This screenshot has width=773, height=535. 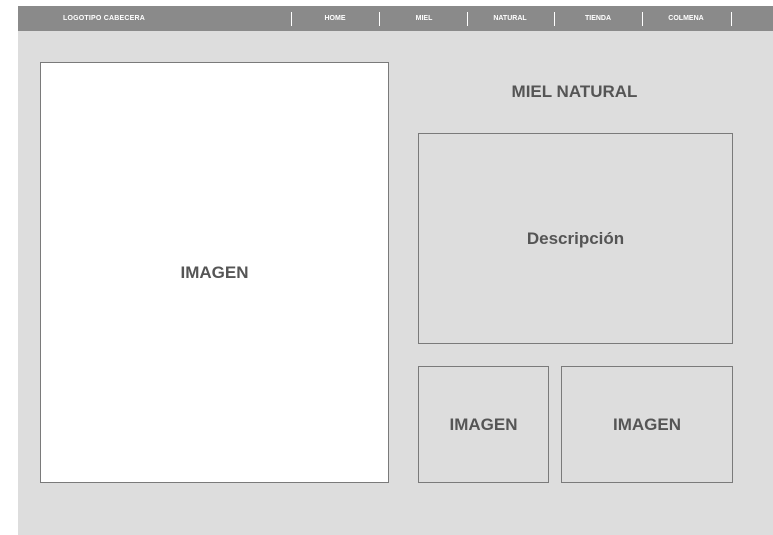 I want to click on header-logo: LOGOTIPO CABECERA, so click(x=104, y=18).